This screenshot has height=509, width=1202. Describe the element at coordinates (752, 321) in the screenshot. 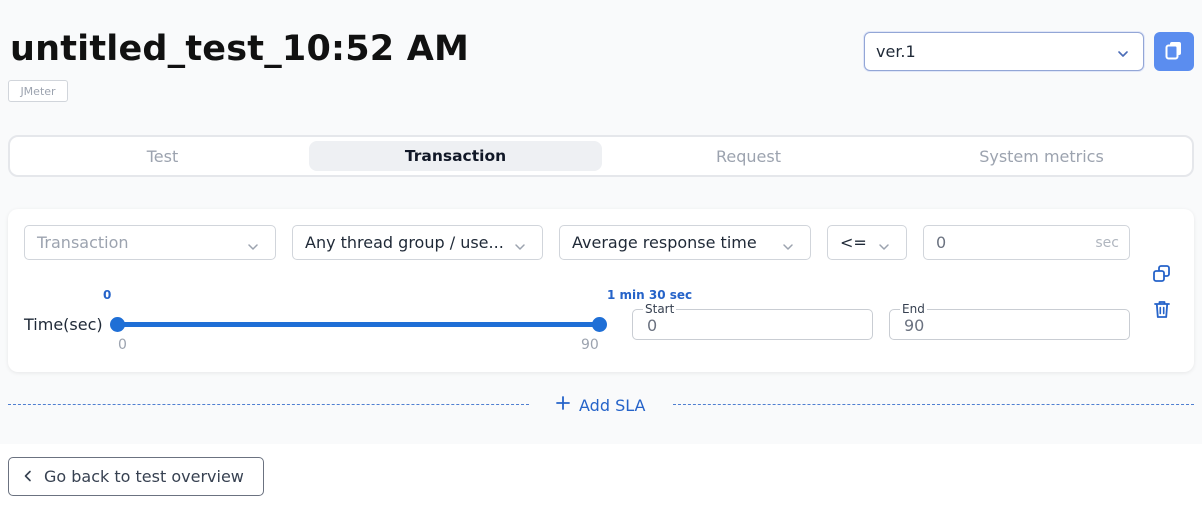

I see `start-field: Start 0` at that location.